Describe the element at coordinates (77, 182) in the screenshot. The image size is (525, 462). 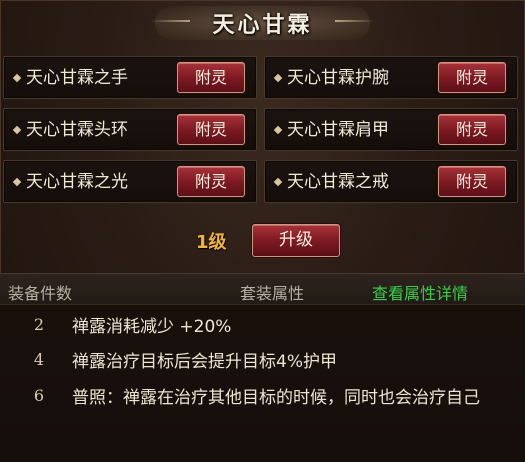
I see `set-item-name: 天心甘霖之光` at that location.